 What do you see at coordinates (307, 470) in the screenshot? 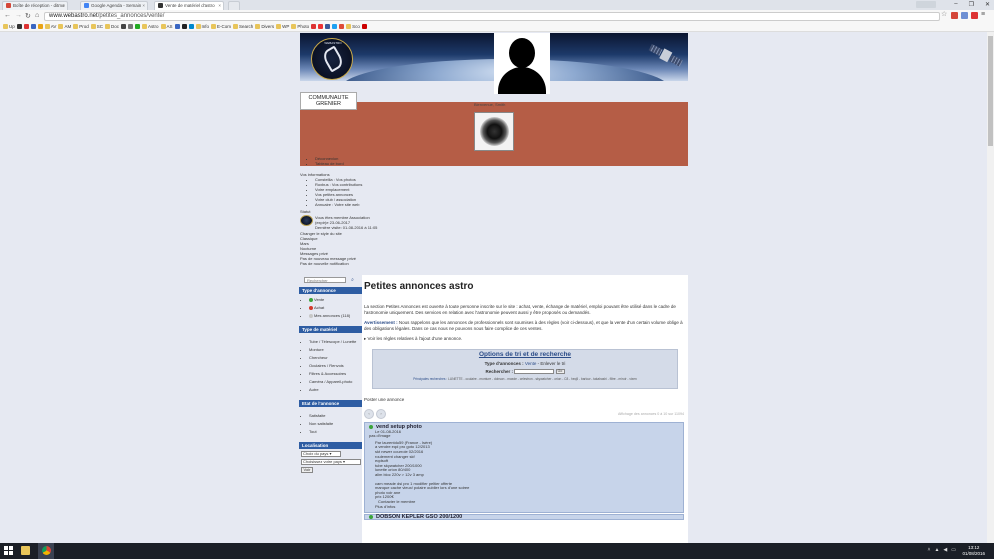
I see `voir-button: Voir` at bounding box center [307, 470].